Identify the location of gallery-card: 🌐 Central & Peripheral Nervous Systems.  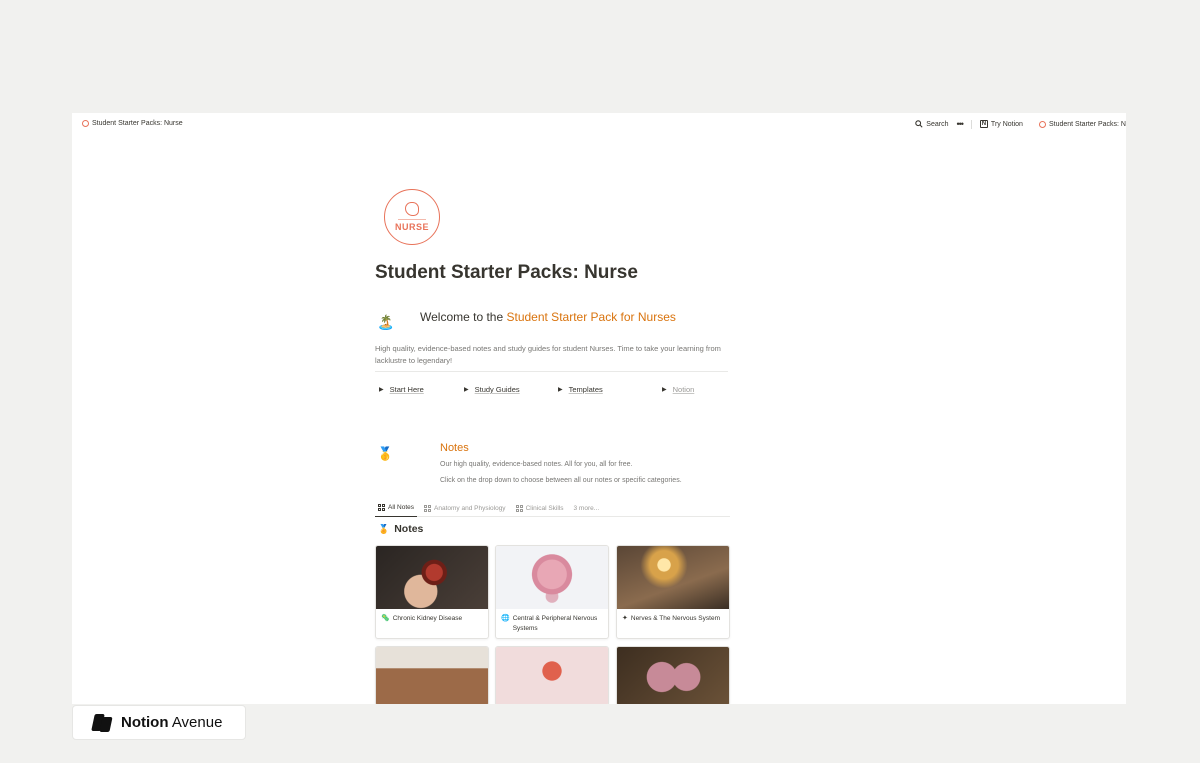
(552, 592).